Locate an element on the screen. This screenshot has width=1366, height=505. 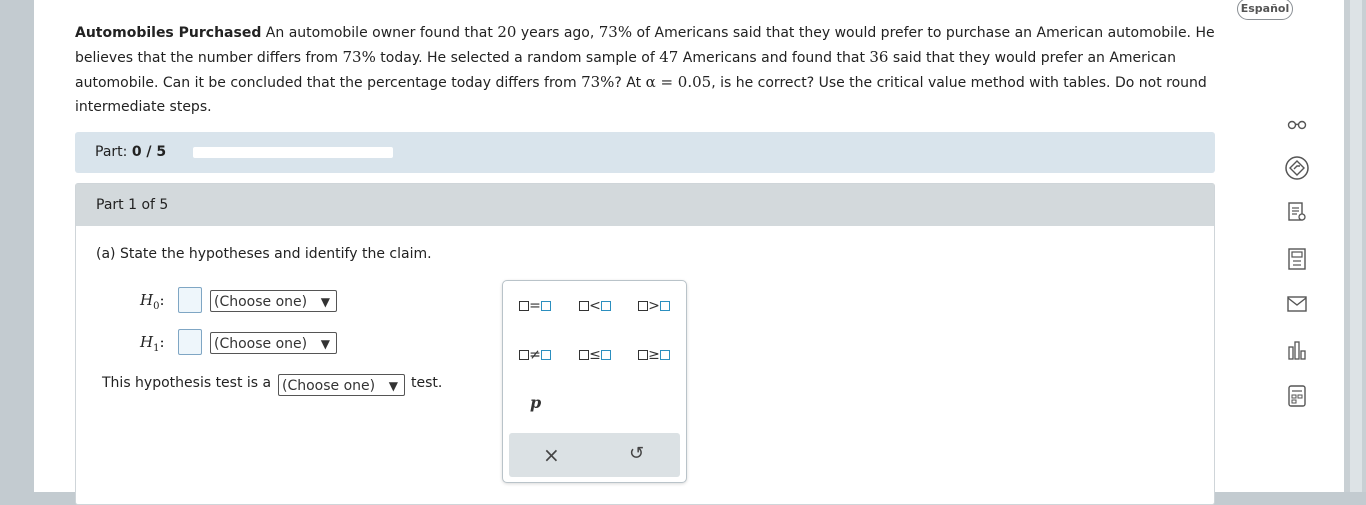
h1-claim-select: (Choose one) ▼ is located at coordinates (273, 343).